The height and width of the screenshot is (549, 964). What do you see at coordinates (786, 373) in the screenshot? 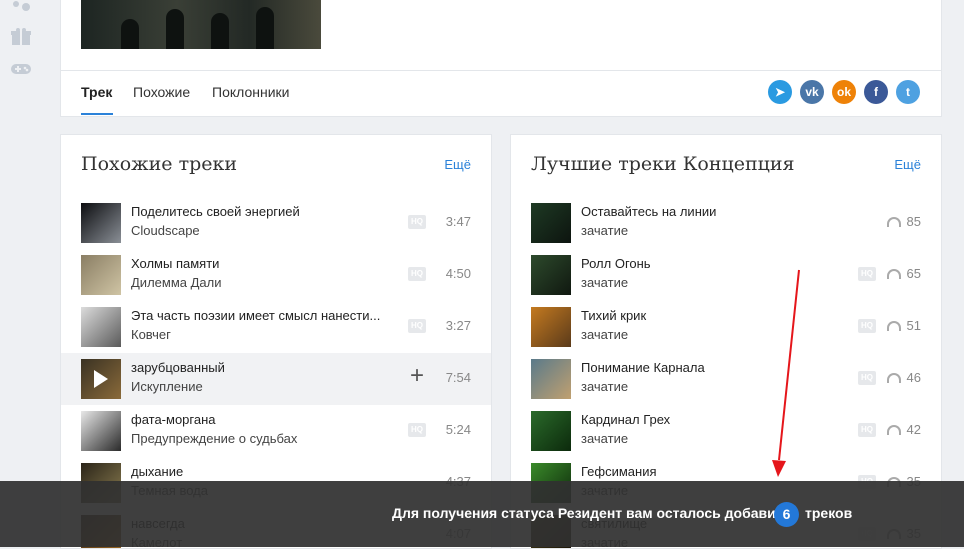
I see `annotation-arrow` at bounding box center [786, 373].